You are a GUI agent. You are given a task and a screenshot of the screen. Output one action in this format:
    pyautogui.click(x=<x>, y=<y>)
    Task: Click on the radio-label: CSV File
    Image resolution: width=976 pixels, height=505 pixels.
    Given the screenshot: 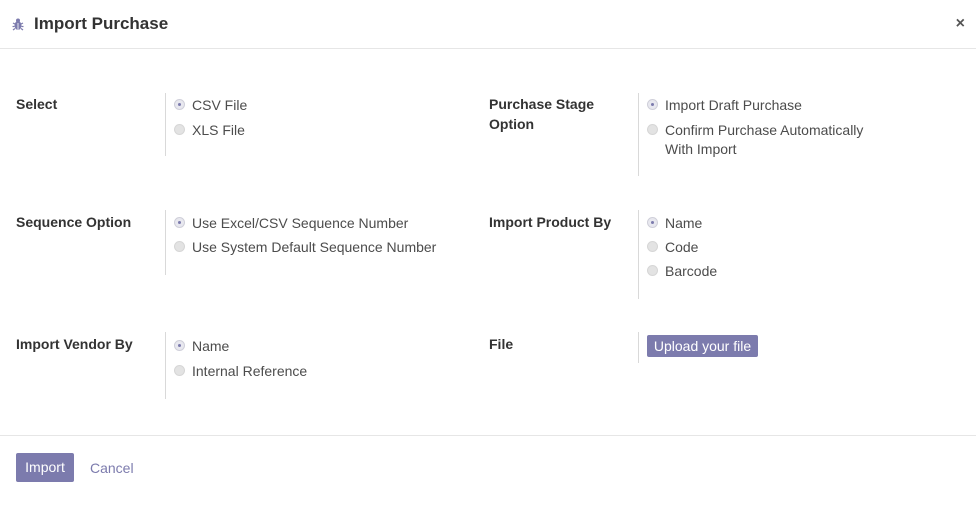 What is the action you would take?
    pyautogui.click(x=220, y=105)
    